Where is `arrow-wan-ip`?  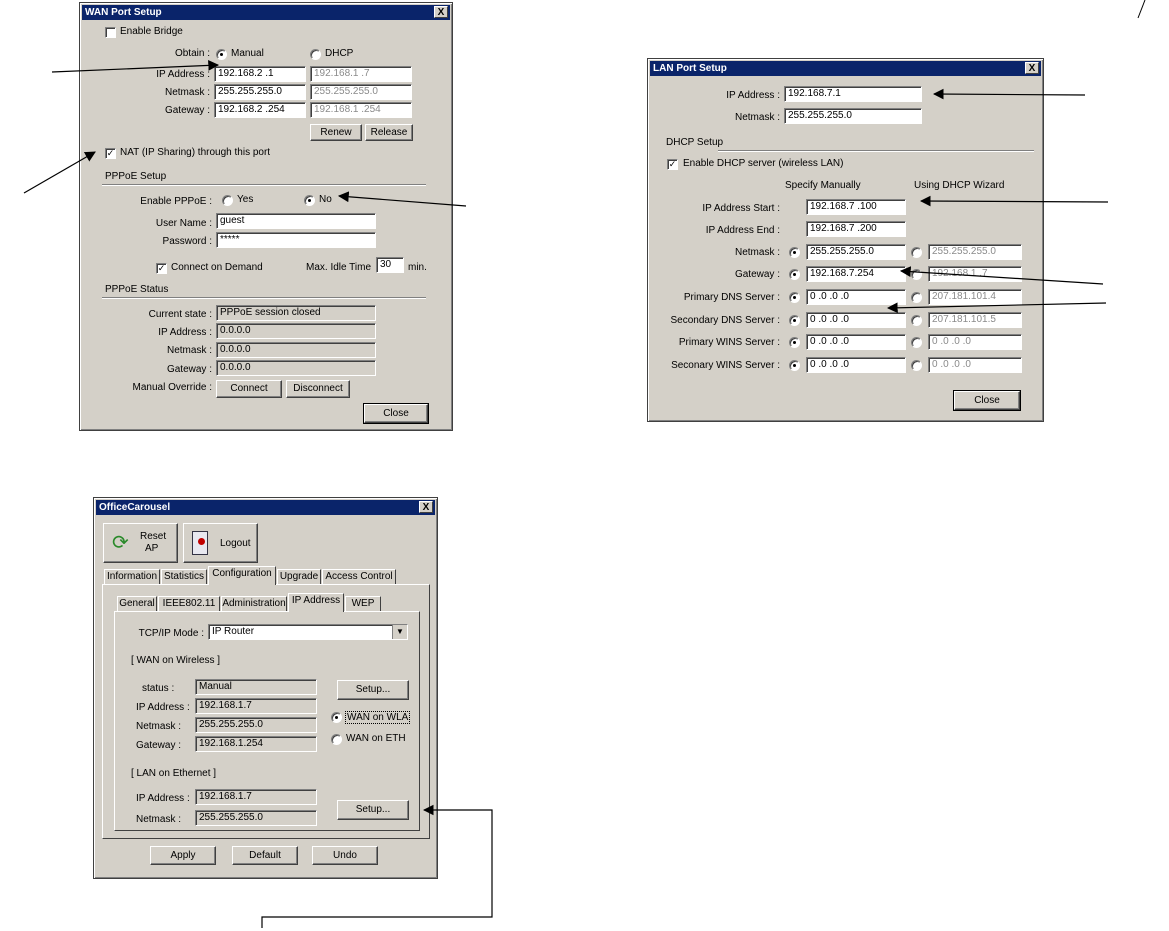
arrow-wan-ip is located at coordinates (135, 66).